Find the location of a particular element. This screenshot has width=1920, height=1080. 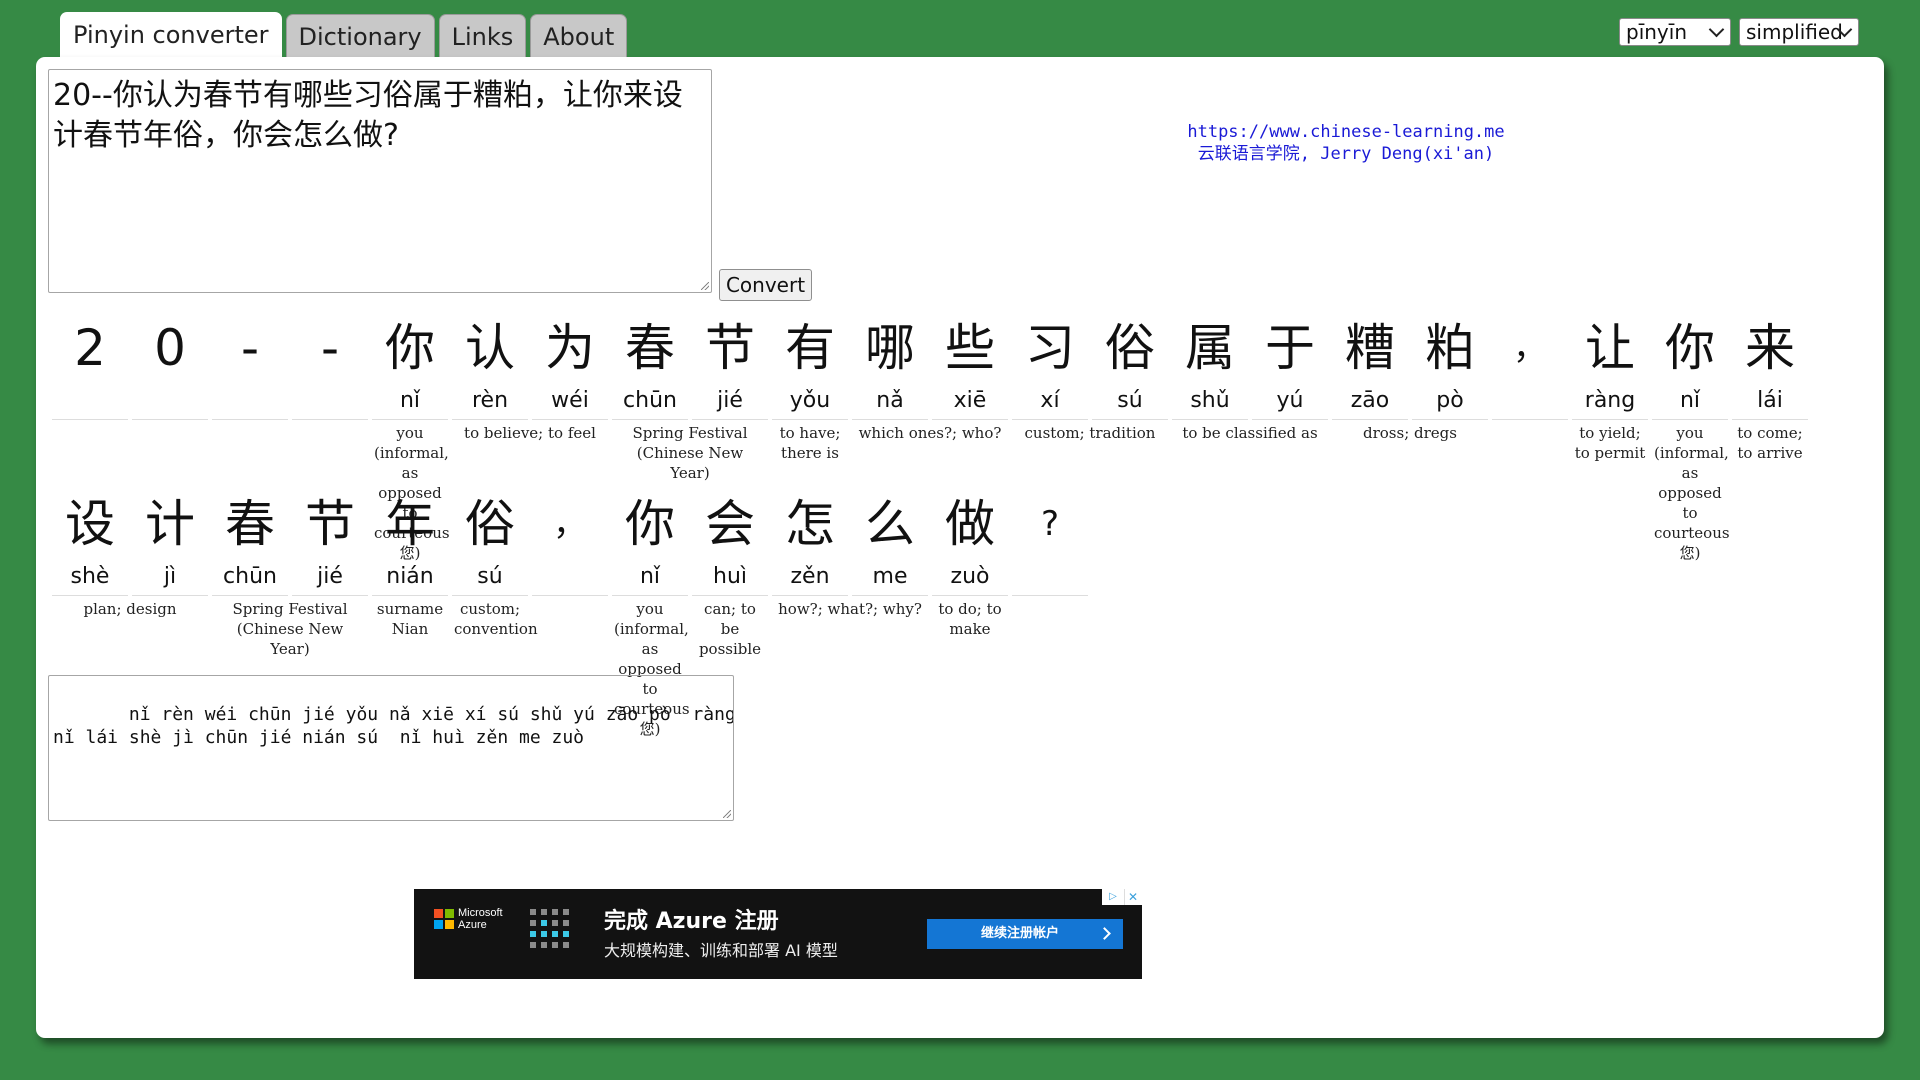

word-cell: 计 jì is located at coordinates (170, 542).